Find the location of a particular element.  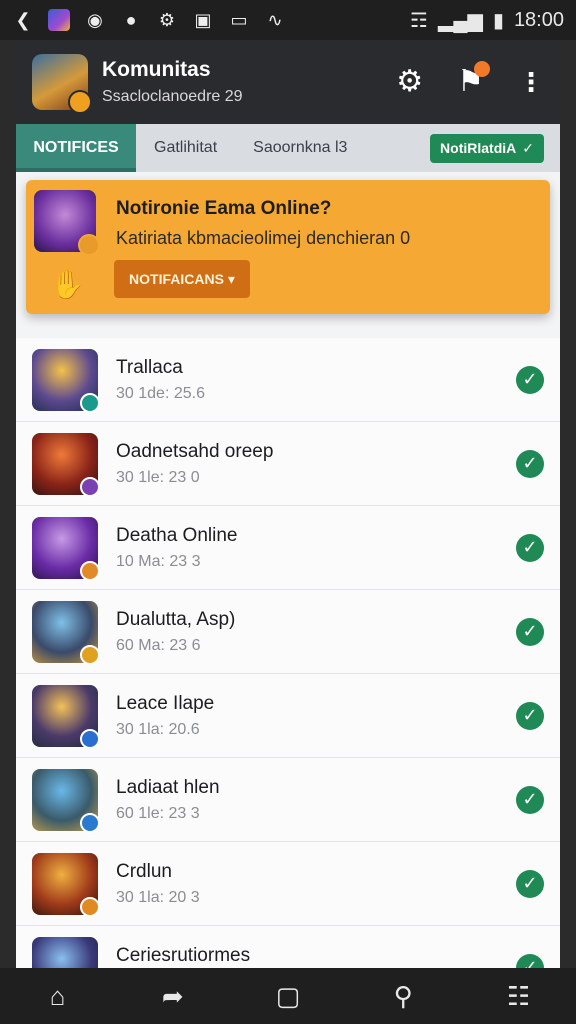

recents-button: ▢ is located at coordinates (288, 996).